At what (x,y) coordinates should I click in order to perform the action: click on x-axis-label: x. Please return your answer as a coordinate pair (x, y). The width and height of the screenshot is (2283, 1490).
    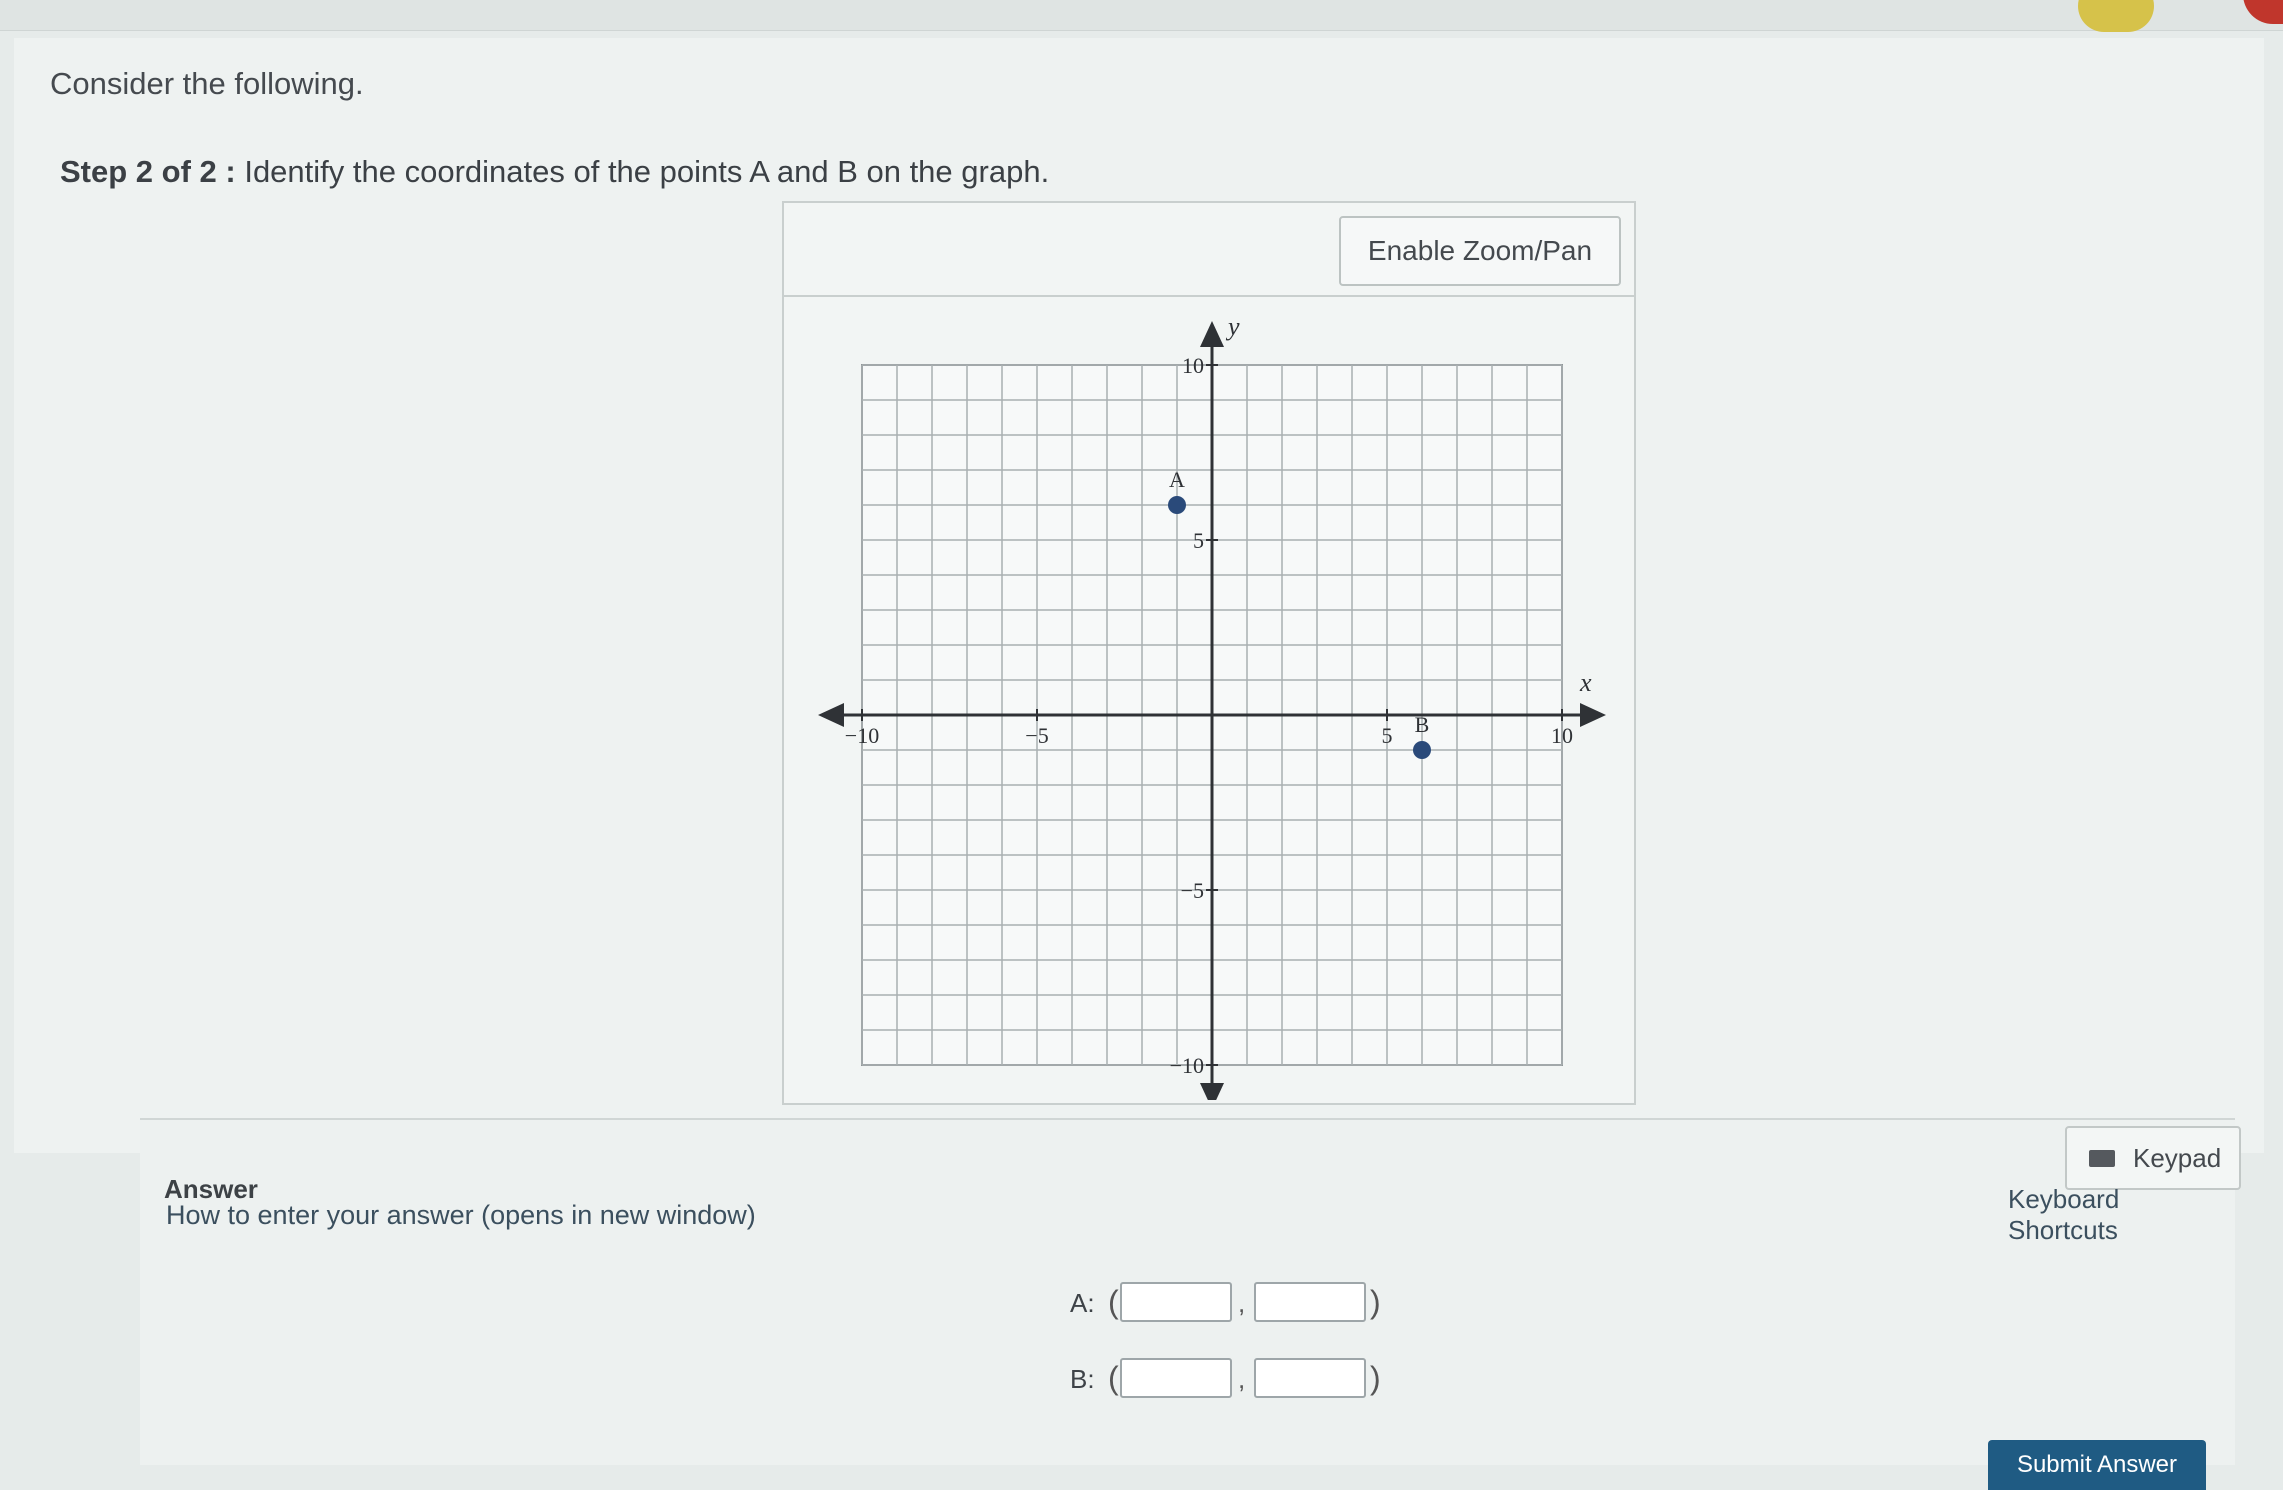
    Looking at the image, I should click on (1585, 682).